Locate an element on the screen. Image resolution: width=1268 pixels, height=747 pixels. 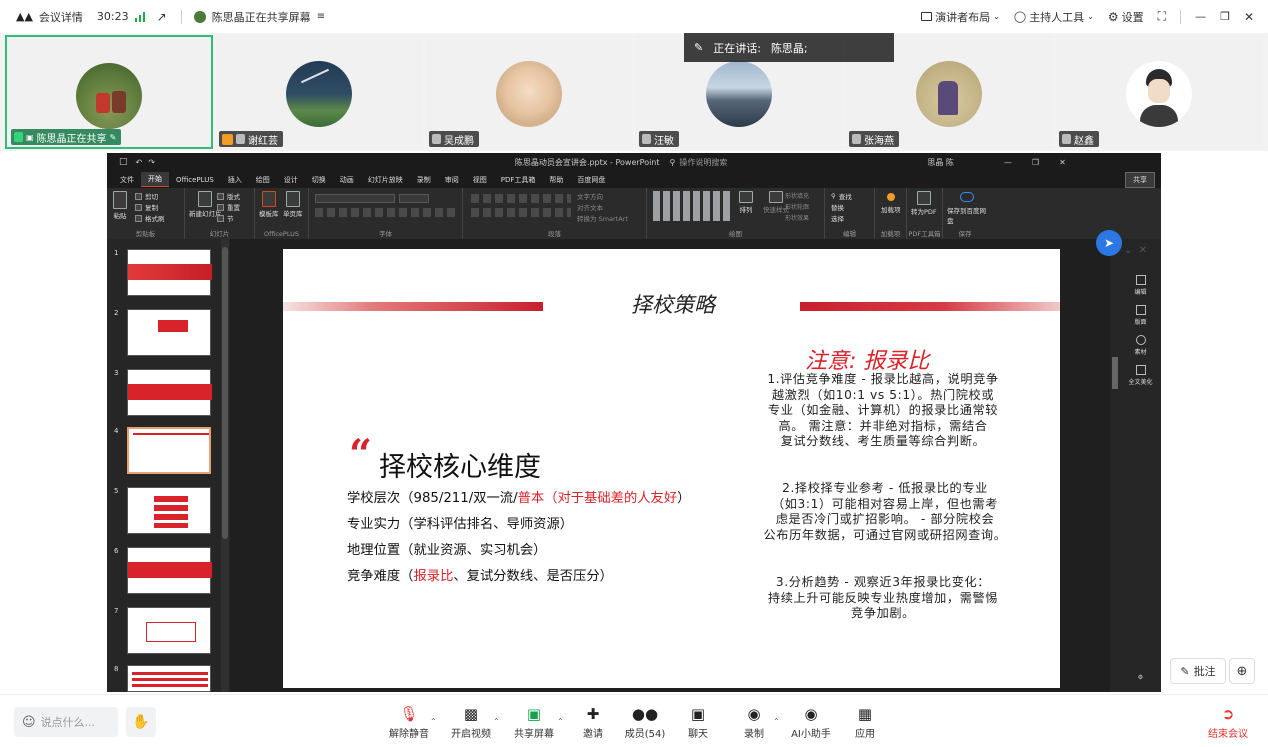
apps-button: ▦ 应用 is located at coordinates (865, 722).